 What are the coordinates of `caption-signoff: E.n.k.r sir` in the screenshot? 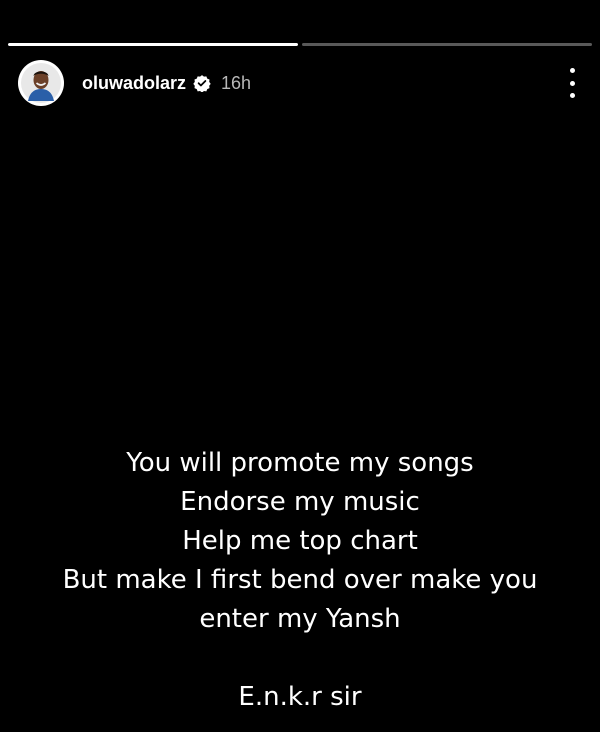 It's located at (300, 697).